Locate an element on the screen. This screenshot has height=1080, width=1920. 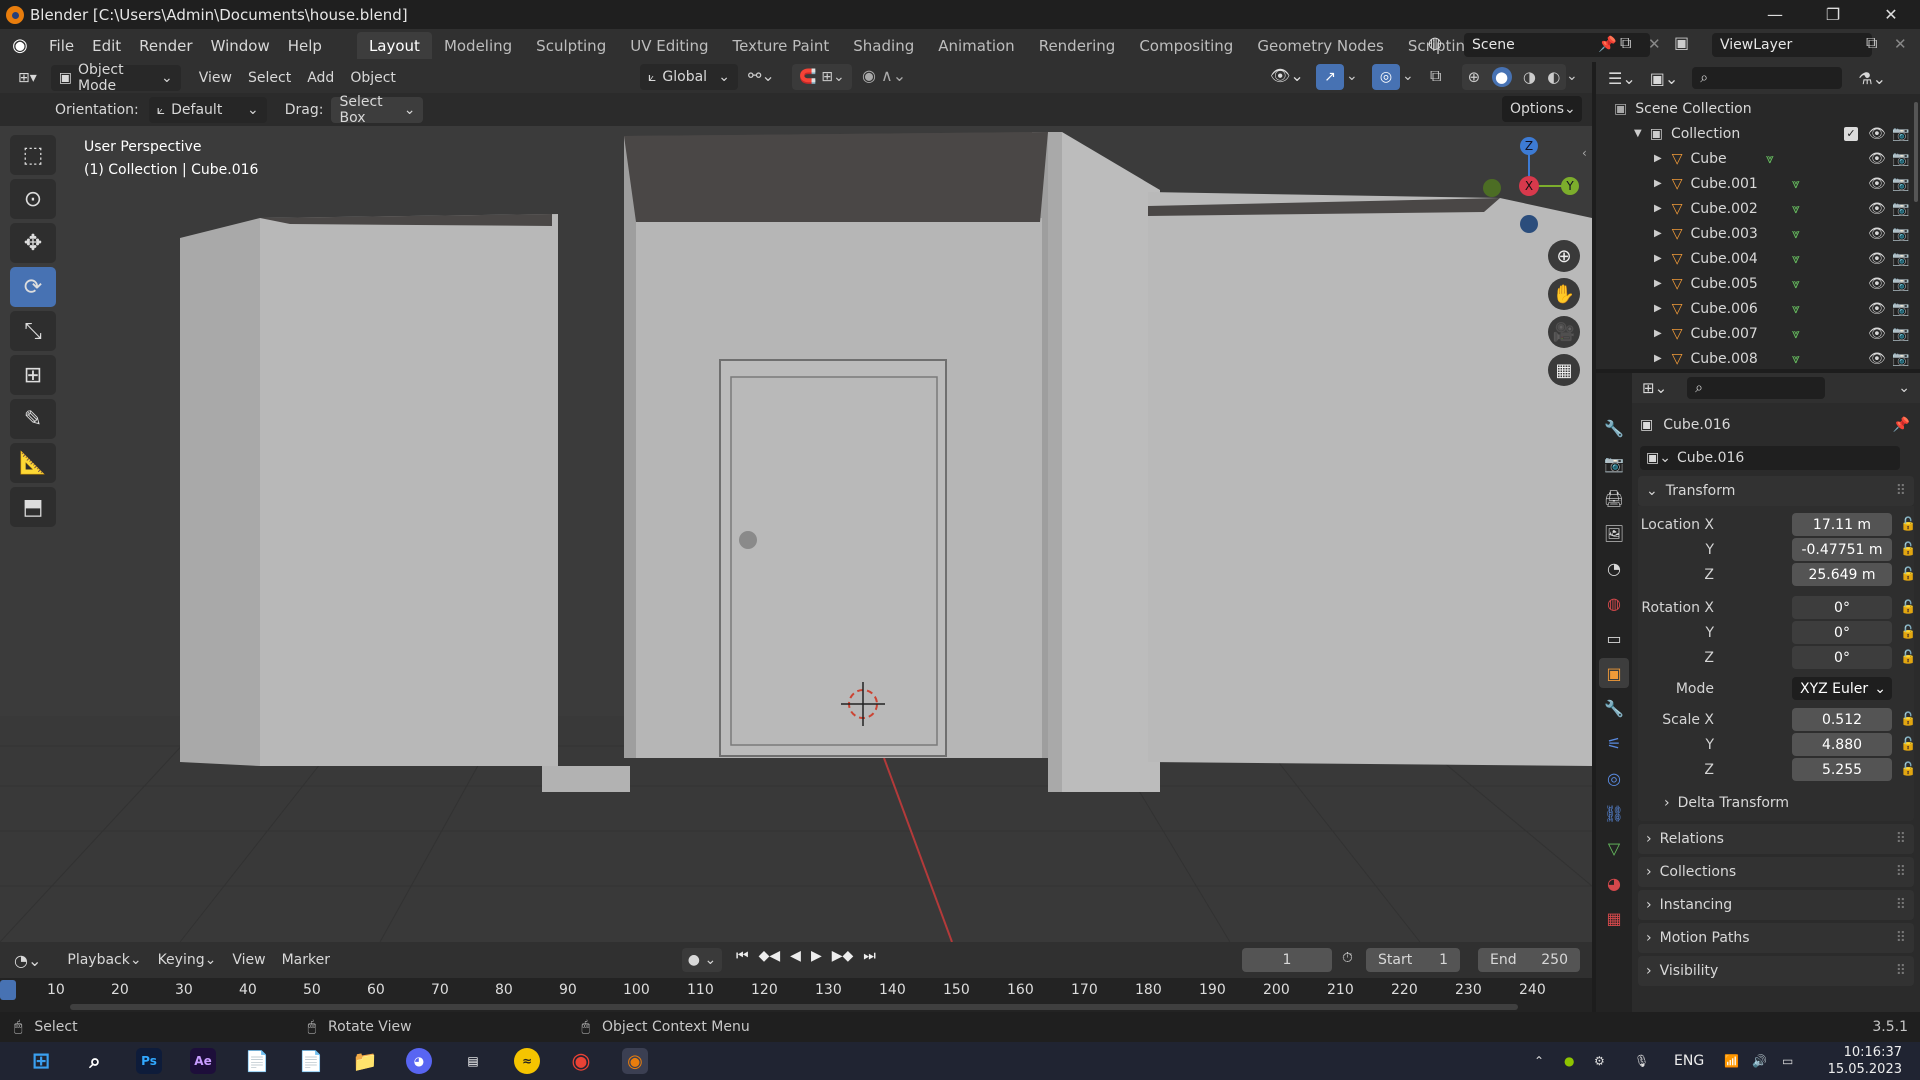
header-menu-object: Object is located at coordinates (373, 78).